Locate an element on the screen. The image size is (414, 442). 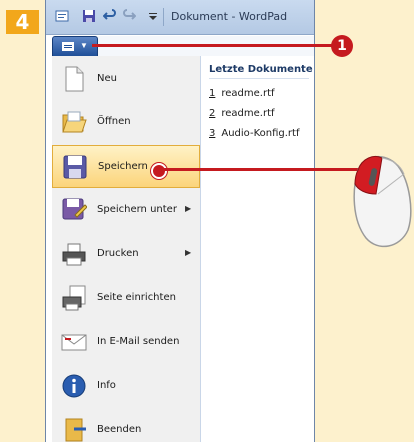
menu-item-speichern-unter: Speichern unter ▶ is located at coordinates (126, 210).